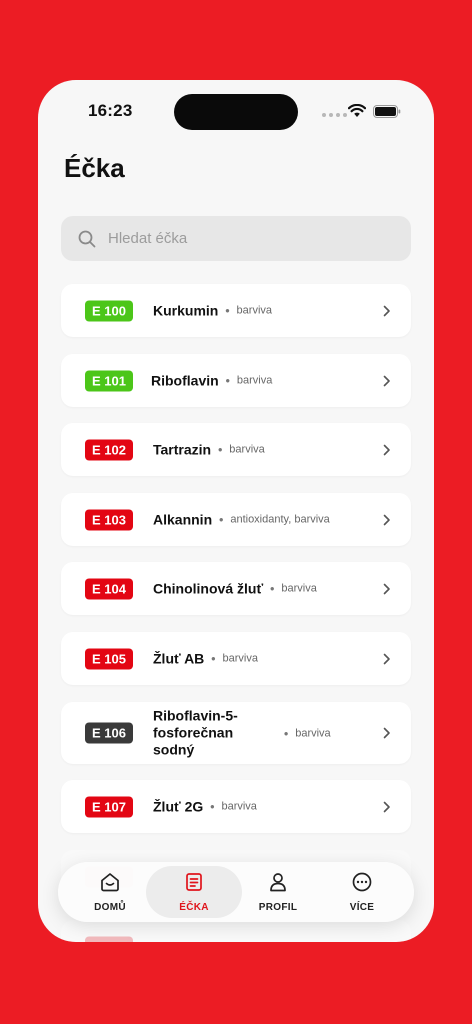 The image size is (472, 1024). Describe the element at coordinates (357, 110) in the screenshot. I see `wifi-icon` at that location.